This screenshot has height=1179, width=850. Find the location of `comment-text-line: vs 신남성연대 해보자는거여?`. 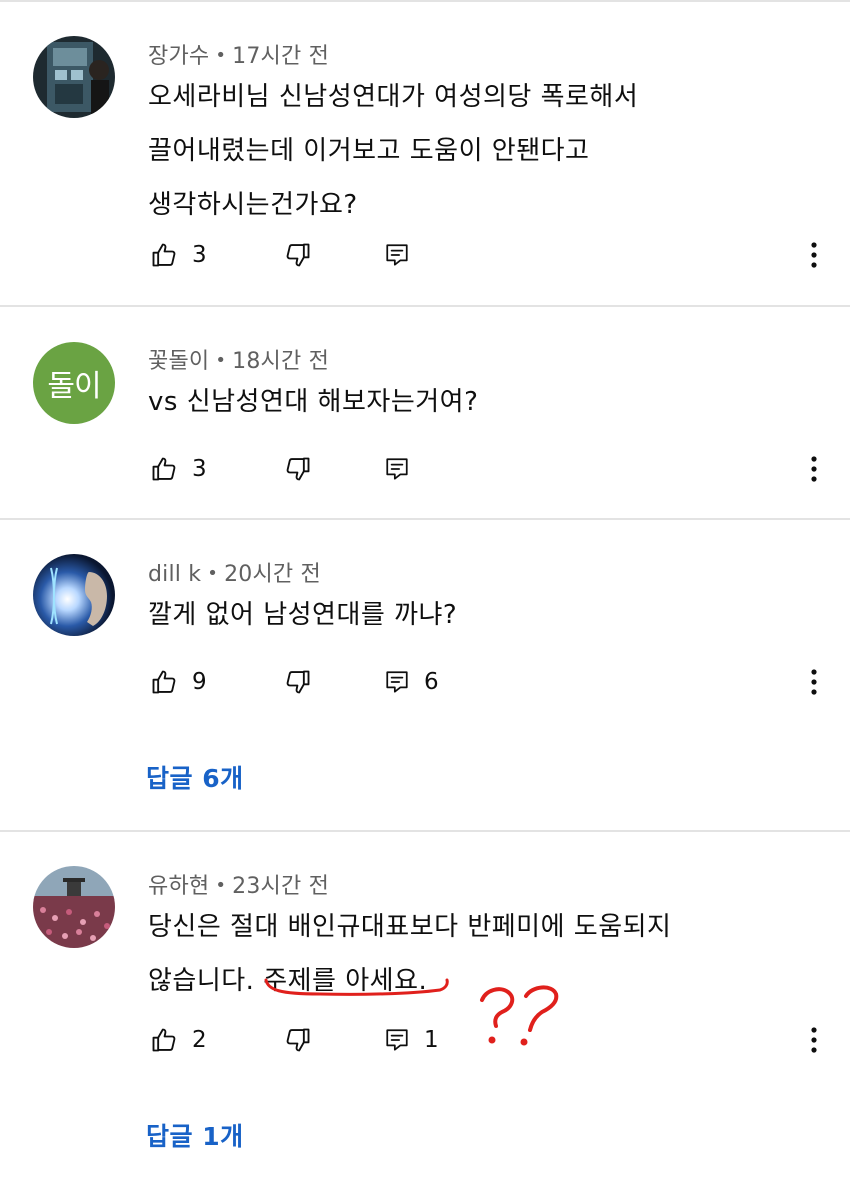

comment-text-line: vs 신남성연대 해보자는거여? is located at coordinates (313, 402).